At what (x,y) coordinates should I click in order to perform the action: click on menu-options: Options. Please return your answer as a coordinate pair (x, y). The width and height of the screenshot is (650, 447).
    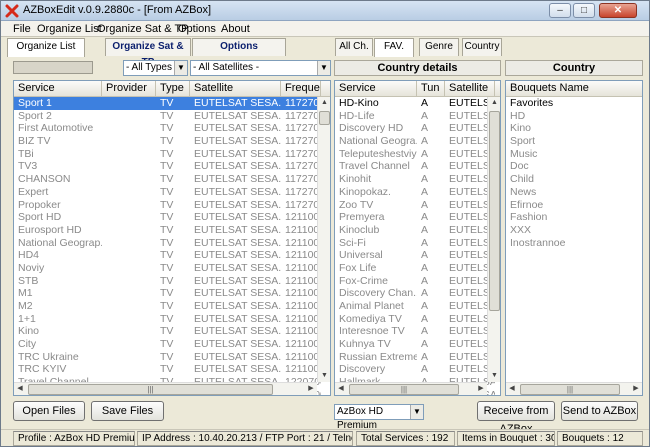
    Looking at the image, I should click on (197, 29).